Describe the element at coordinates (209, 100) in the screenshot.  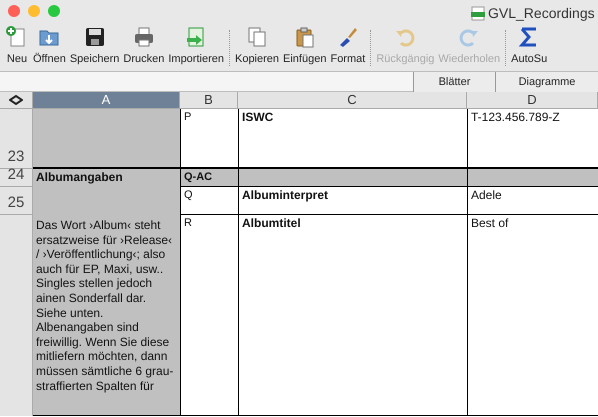
I see `column-header: B` at that location.